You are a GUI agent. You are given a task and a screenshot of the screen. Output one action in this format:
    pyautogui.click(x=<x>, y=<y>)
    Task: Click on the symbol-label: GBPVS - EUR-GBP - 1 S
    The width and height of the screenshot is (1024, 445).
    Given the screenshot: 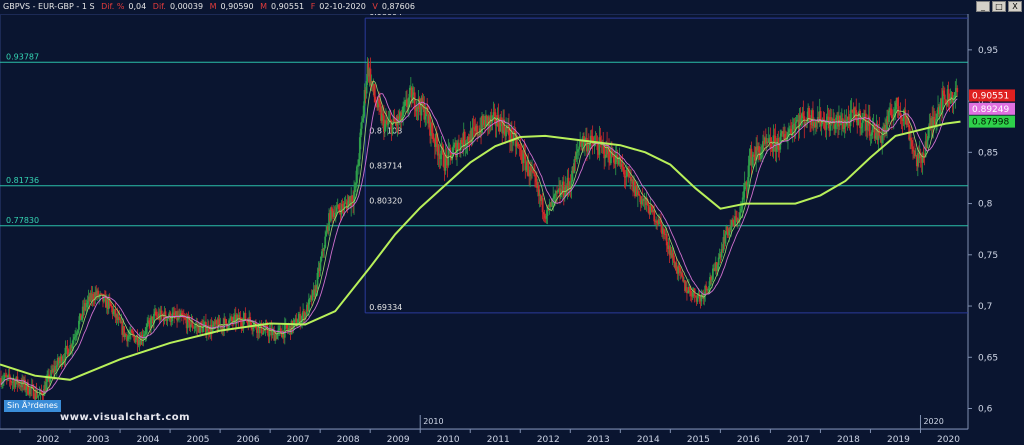 What is the action you would take?
    pyautogui.click(x=49, y=6)
    